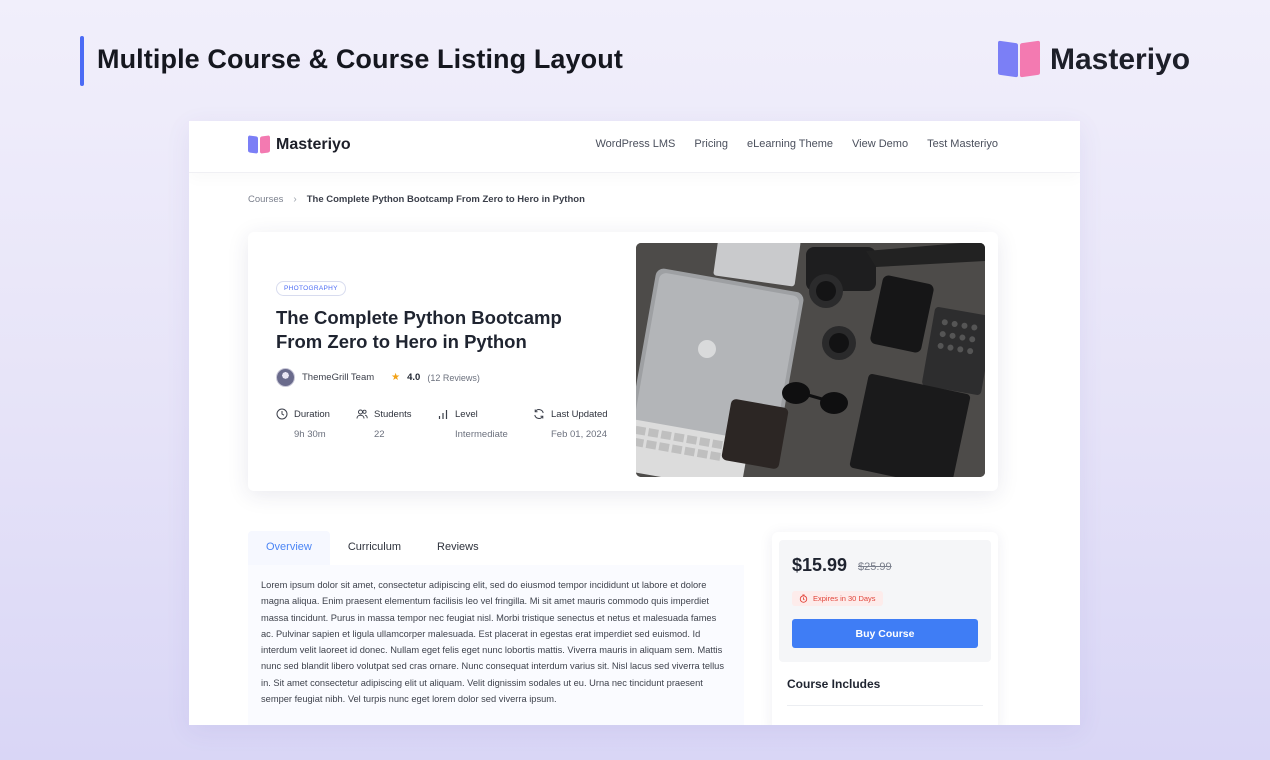  What do you see at coordinates (790, 144) in the screenshot?
I see `nav-link-elearning-theme: eLearning Theme` at bounding box center [790, 144].